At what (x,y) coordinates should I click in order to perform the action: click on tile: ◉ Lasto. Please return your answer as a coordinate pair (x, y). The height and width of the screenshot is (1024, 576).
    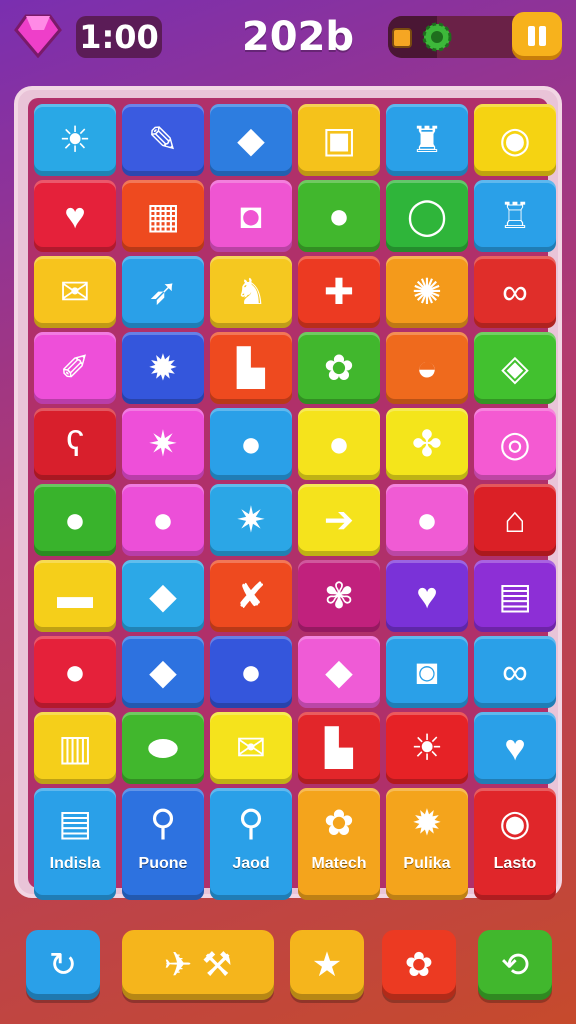
    Looking at the image, I should click on (515, 844).